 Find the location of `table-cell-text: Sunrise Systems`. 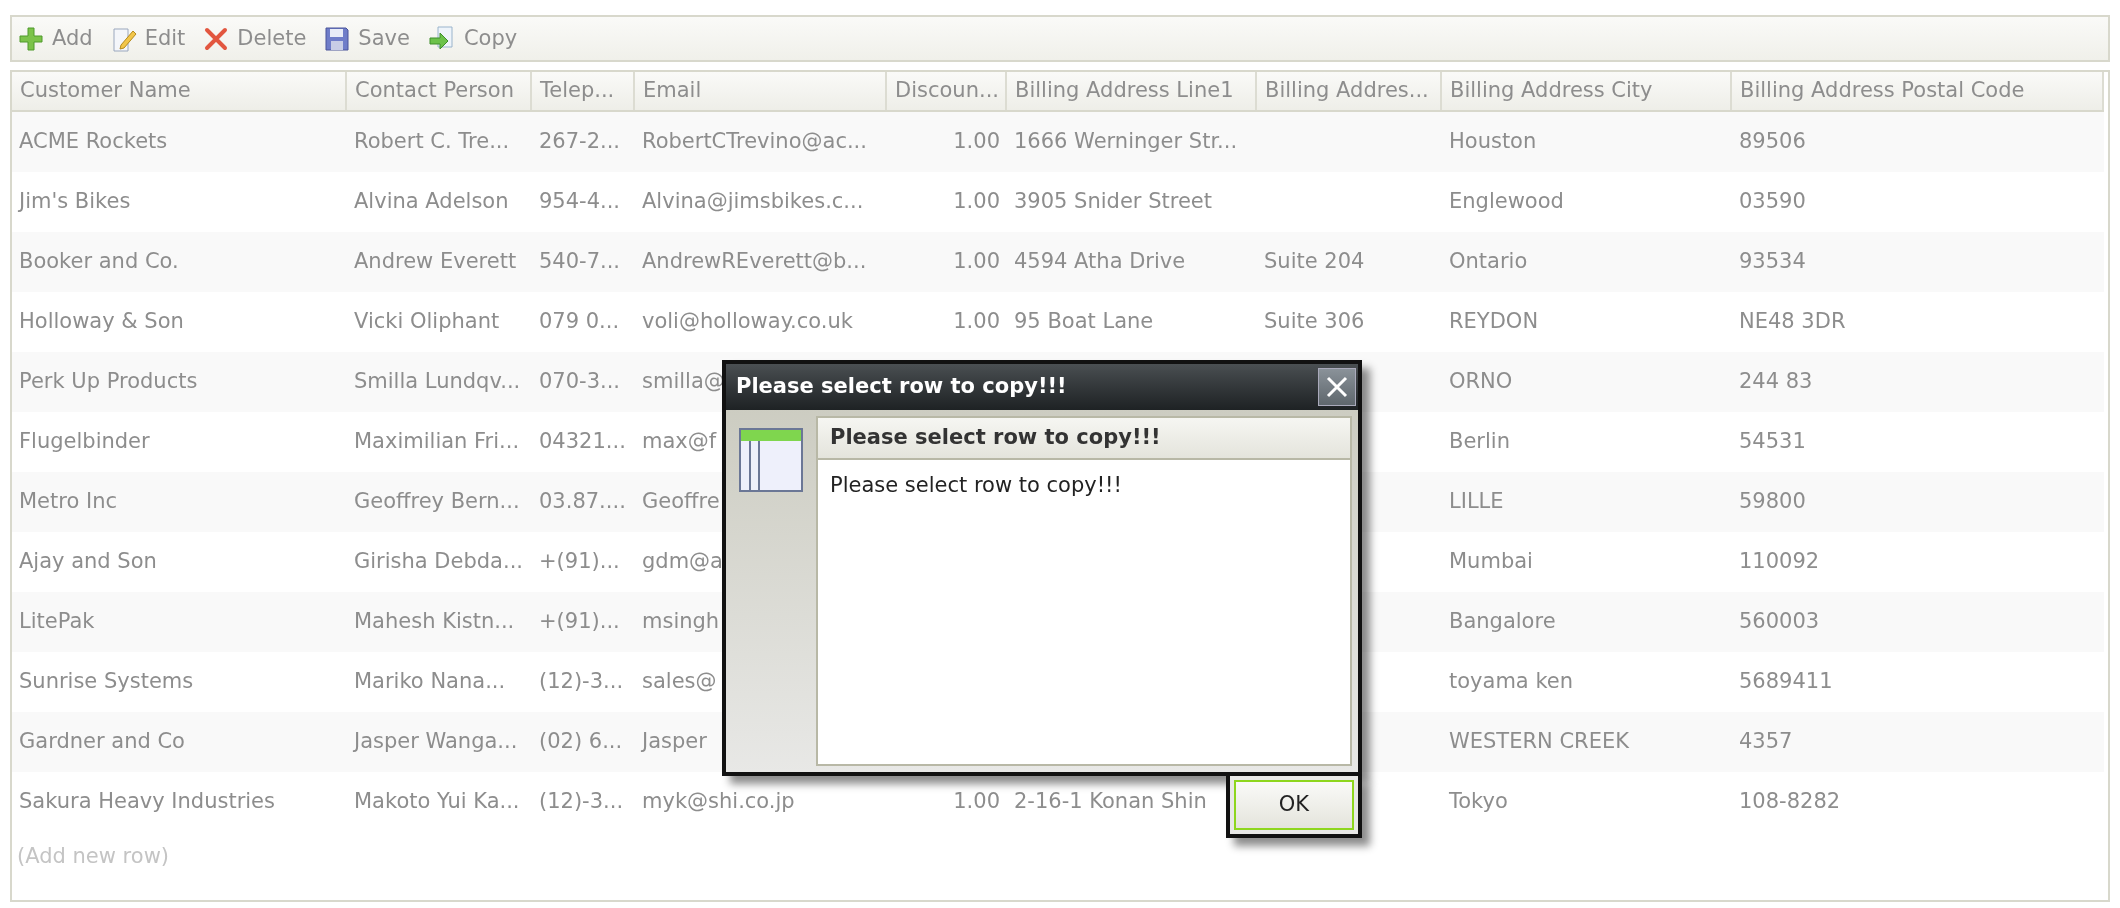

table-cell-text: Sunrise Systems is located at coordinates (106, 682).